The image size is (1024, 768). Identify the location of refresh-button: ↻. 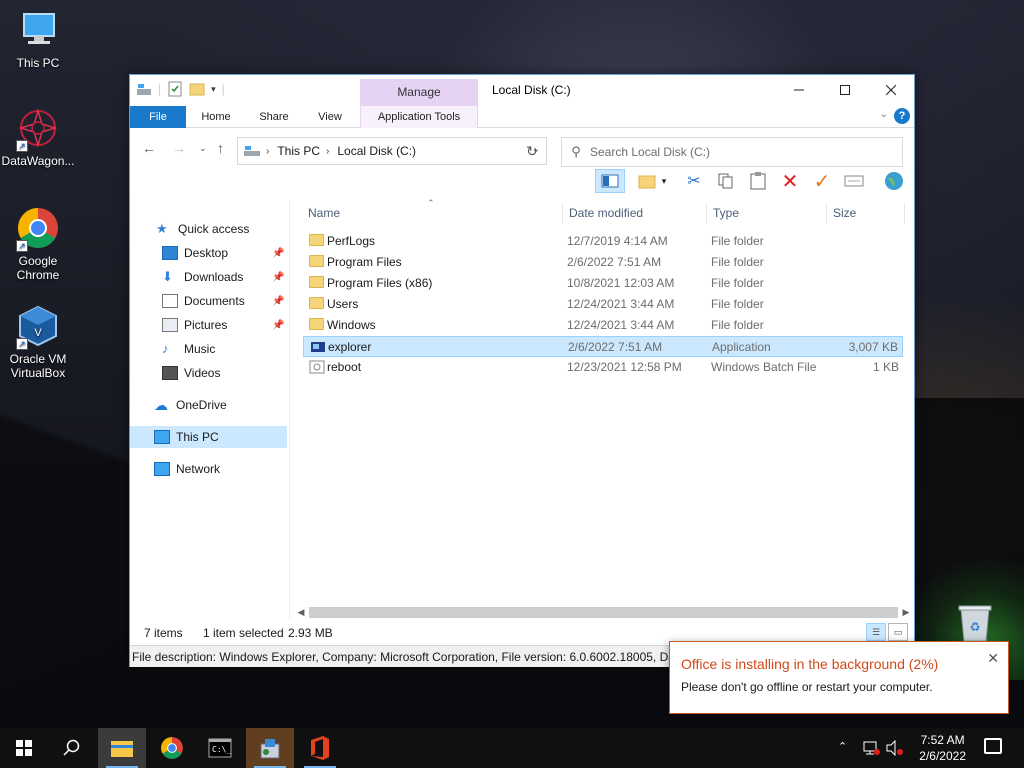
(532, 151).